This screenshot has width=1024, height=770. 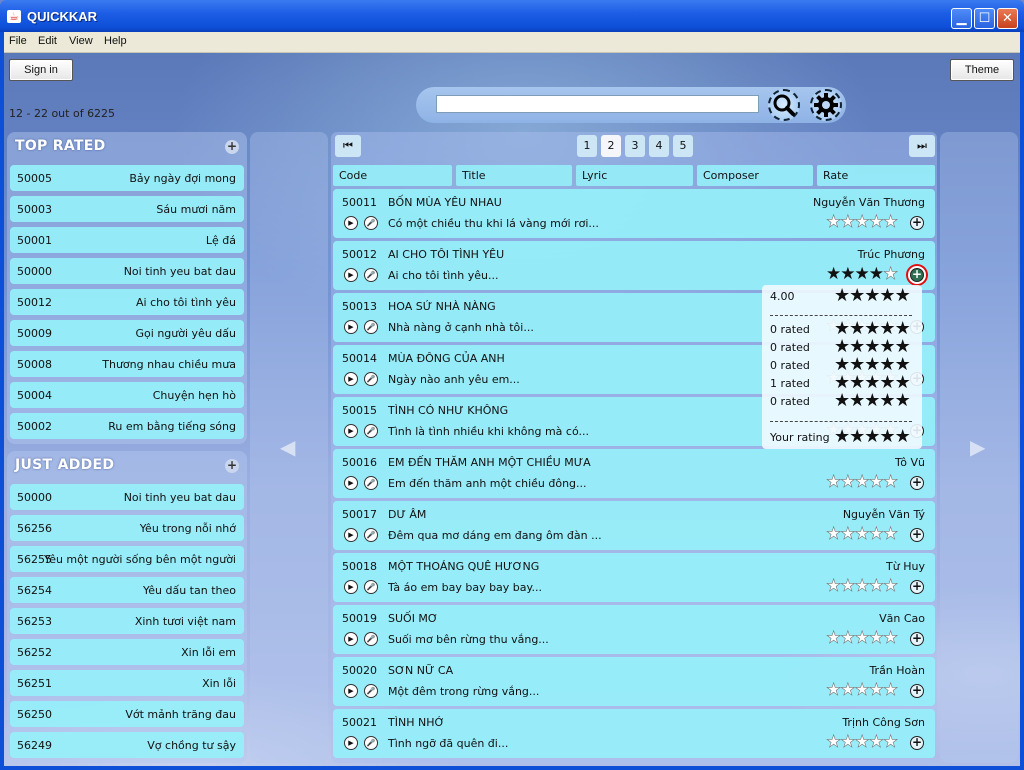 I want to click on just-added-item: 56256 Yêu trong nỗi nhớ, so click(x=127, y=528).